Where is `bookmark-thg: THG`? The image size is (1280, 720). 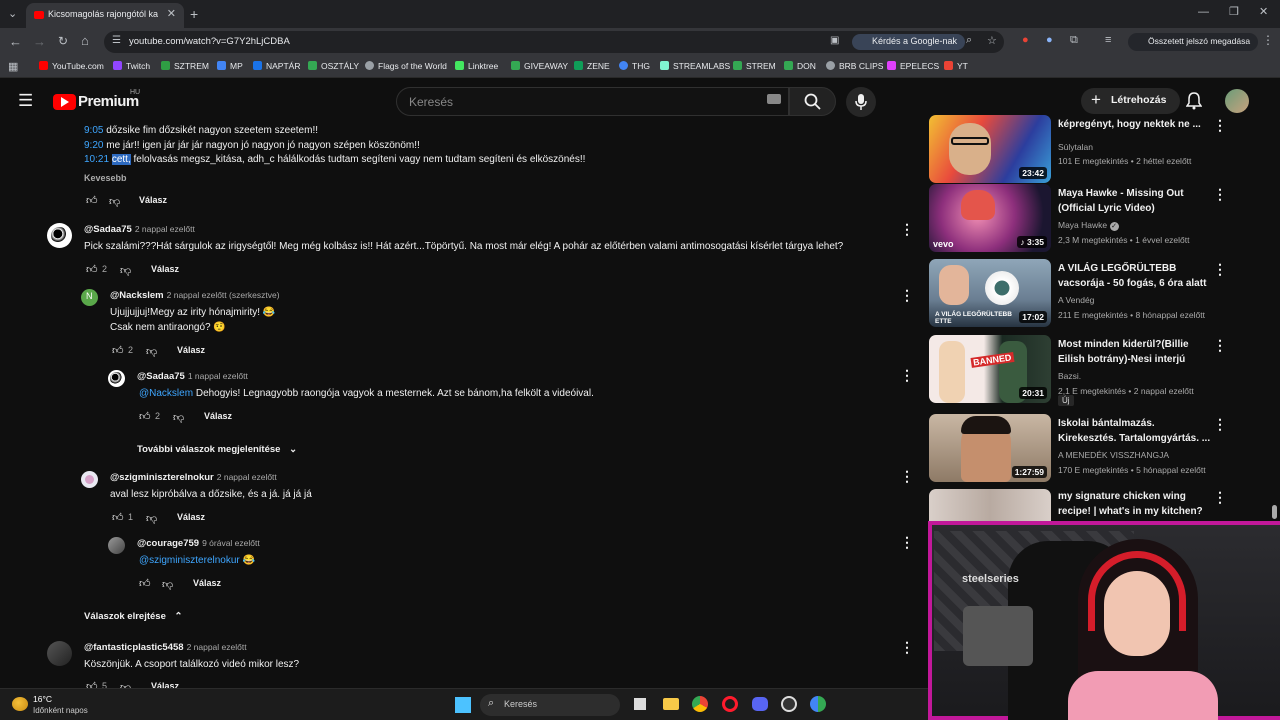
bookmark-thg: THG is located at coordinates (634, 66).